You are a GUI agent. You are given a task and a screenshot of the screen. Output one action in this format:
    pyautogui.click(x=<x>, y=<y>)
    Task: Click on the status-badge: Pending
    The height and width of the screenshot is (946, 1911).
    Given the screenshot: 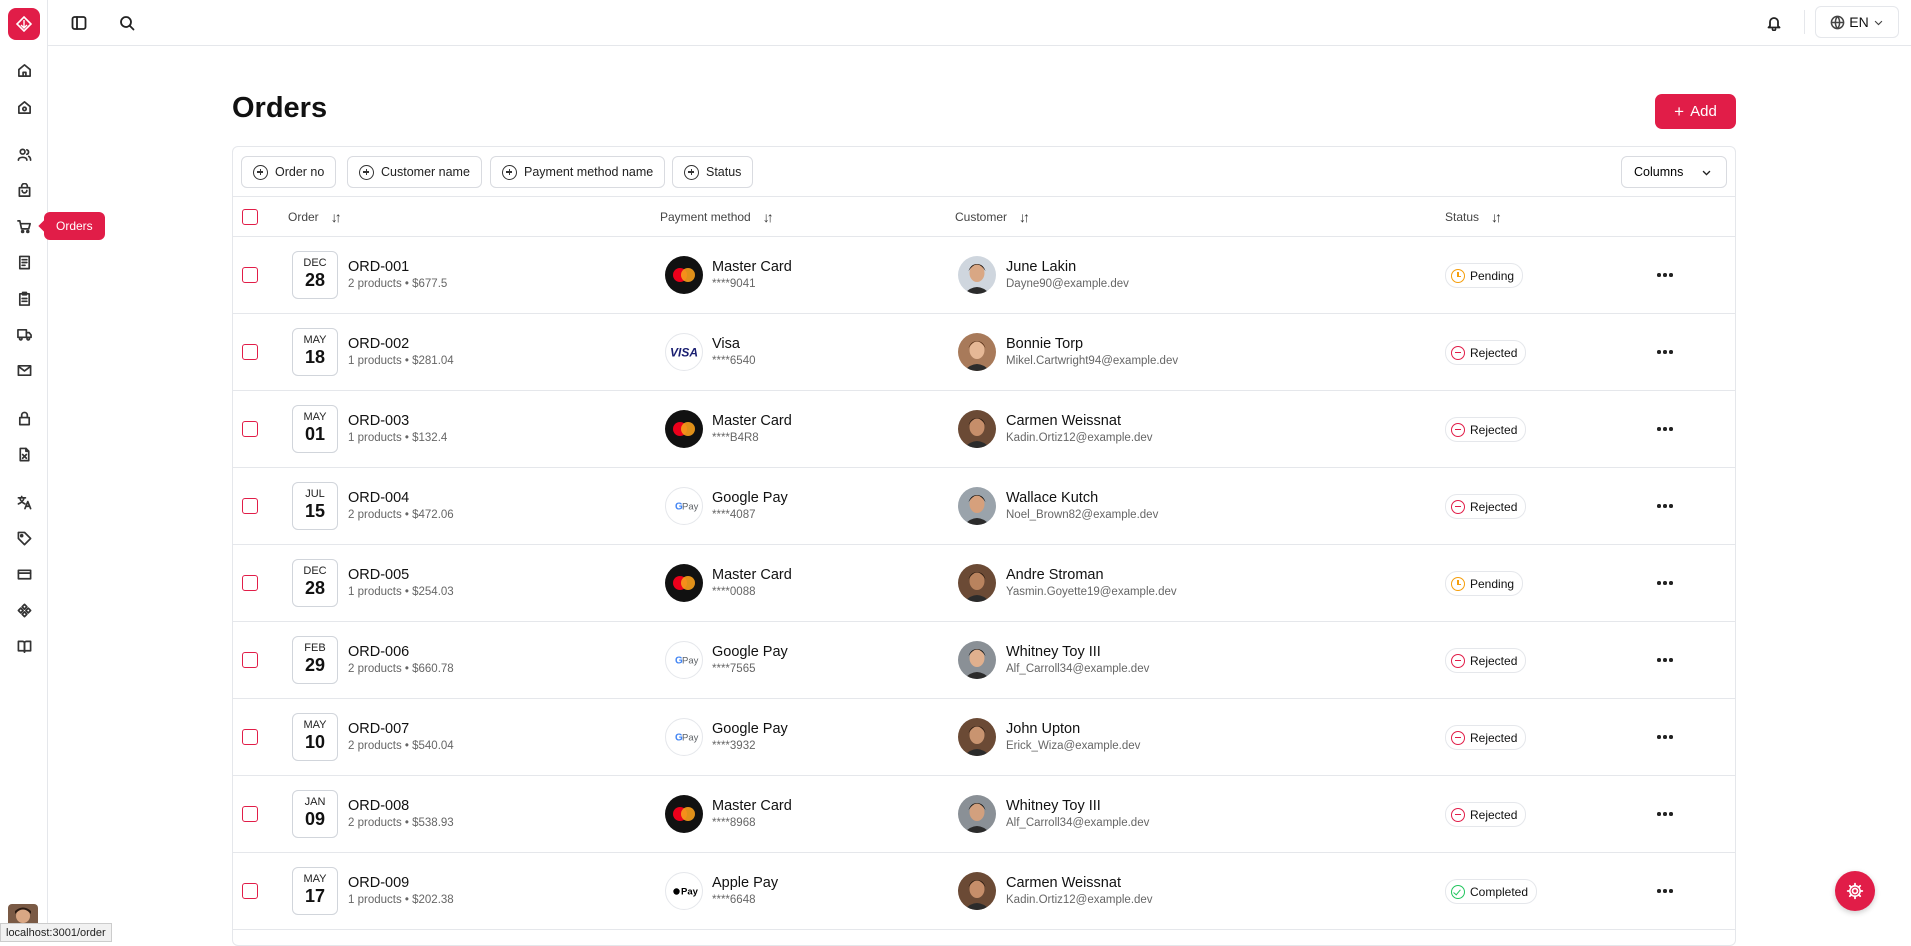 What is the action you would take?
    pyautogui.click(x=1484, y=583)
    